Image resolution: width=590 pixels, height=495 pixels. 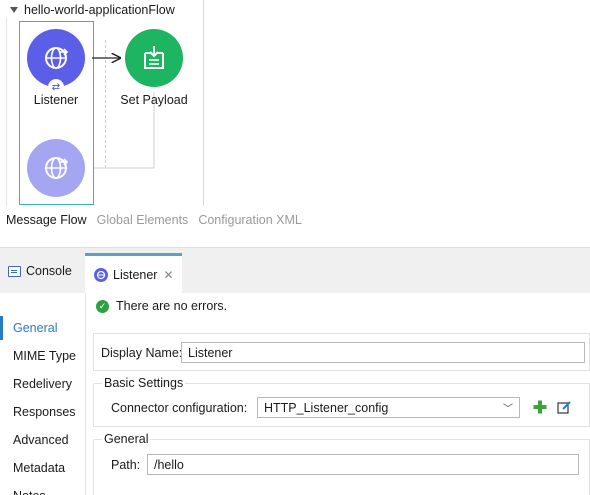 What do you see at coordinates (154, 100) in the screenshot?
I see `set-payload-node-label: Set Payload` at bounding box center [154, 100].